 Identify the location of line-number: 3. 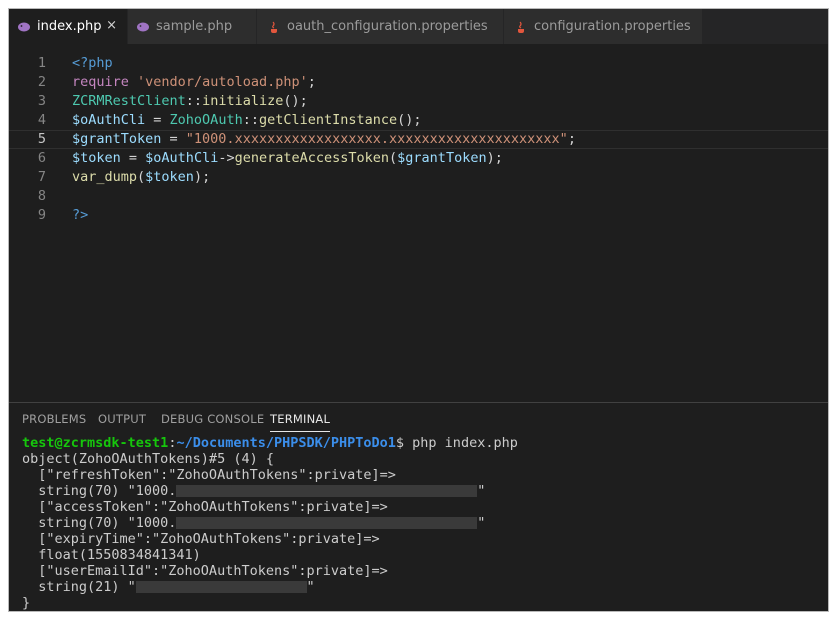
(41, 101).